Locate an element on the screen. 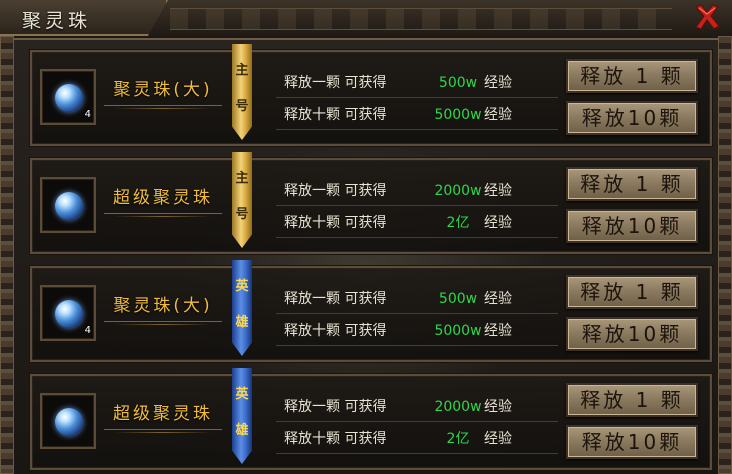  close-x-icon is located at coordinates (707, 17).